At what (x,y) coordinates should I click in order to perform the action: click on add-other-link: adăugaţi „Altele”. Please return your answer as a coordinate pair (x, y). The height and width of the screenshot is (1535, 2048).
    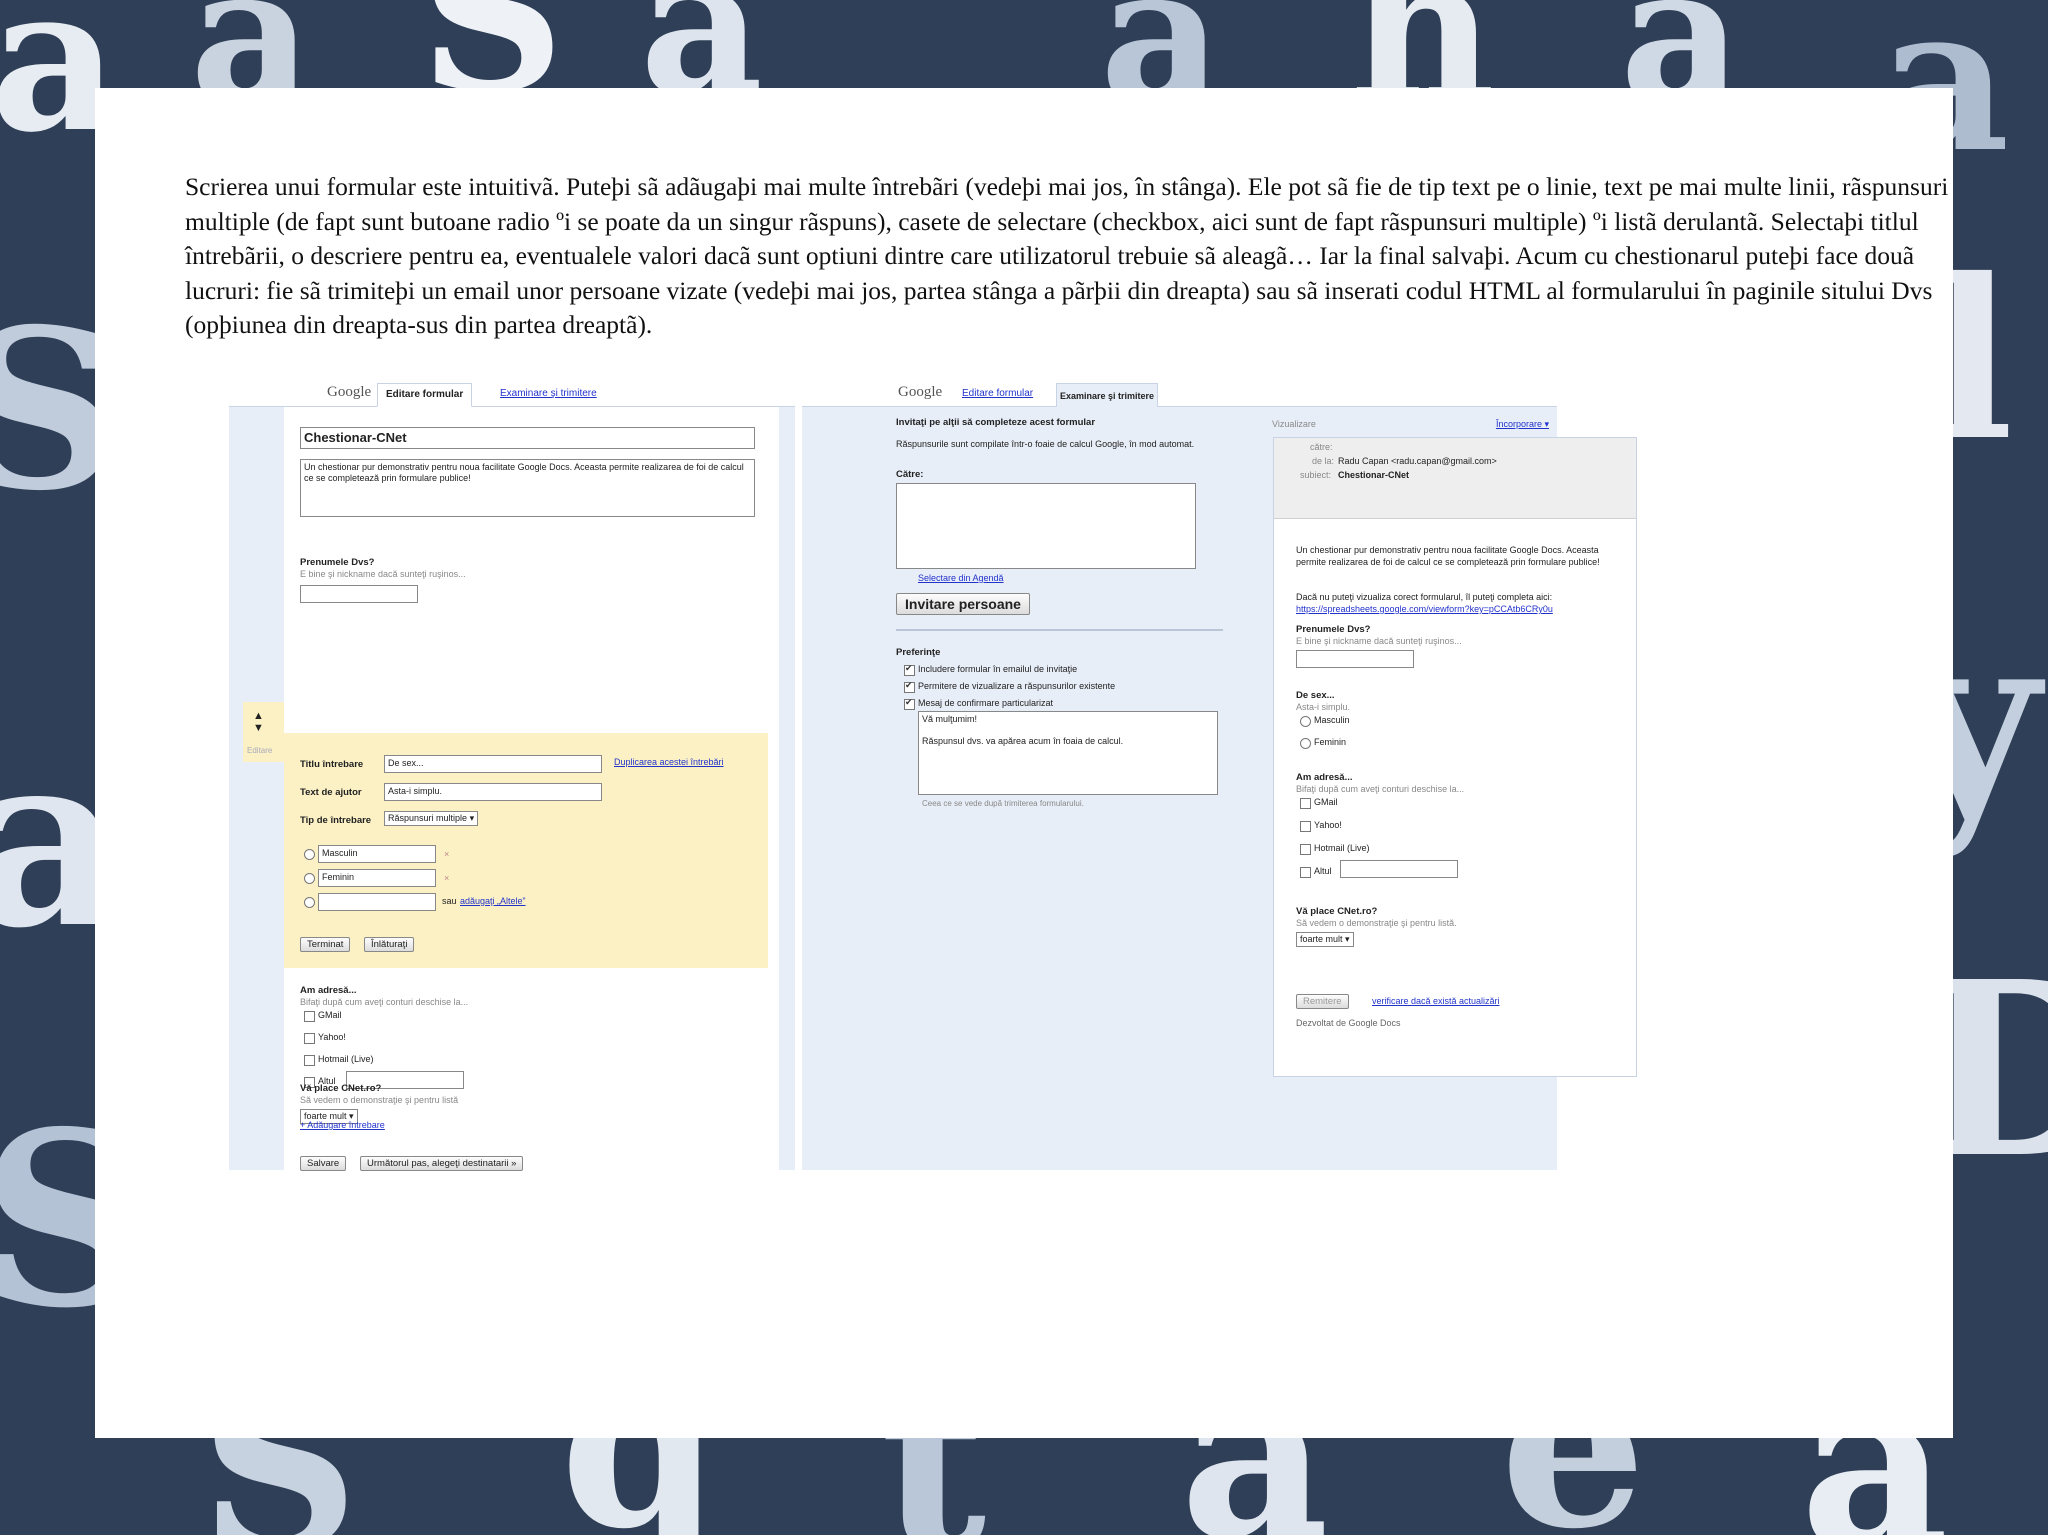
    Looking at the image, I should click on (493, 901).